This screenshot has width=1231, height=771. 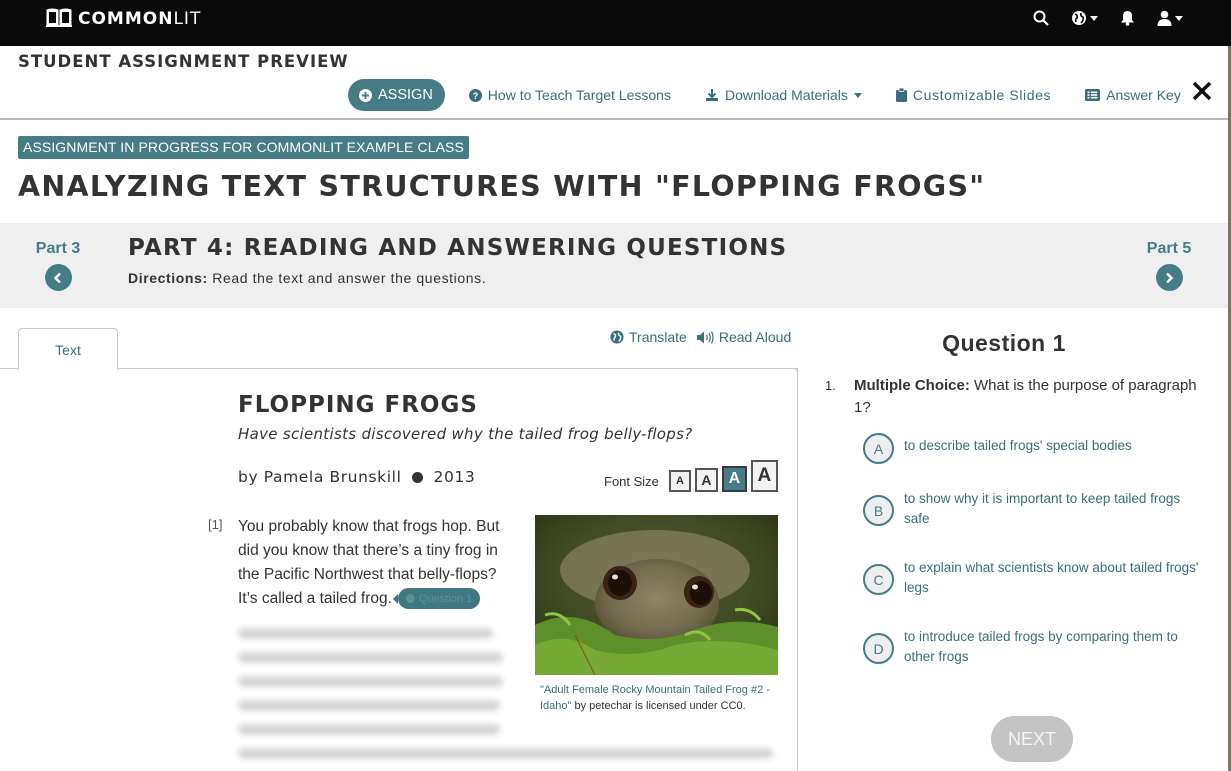 What do you see at coordinates (454, 477) in the screenshot?
I see `publication-year: 2013` at bounding box center [454, 477].